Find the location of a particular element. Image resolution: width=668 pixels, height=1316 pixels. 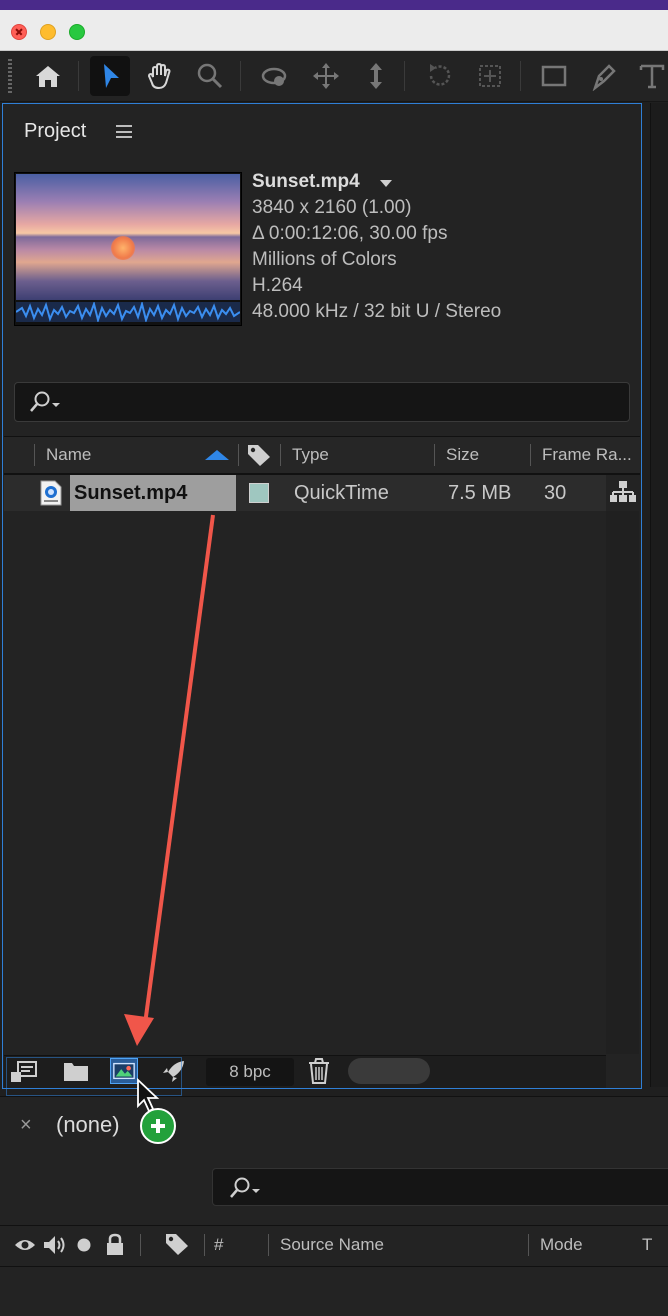

item-label-color-swatch is located at coordinates (259, 493).